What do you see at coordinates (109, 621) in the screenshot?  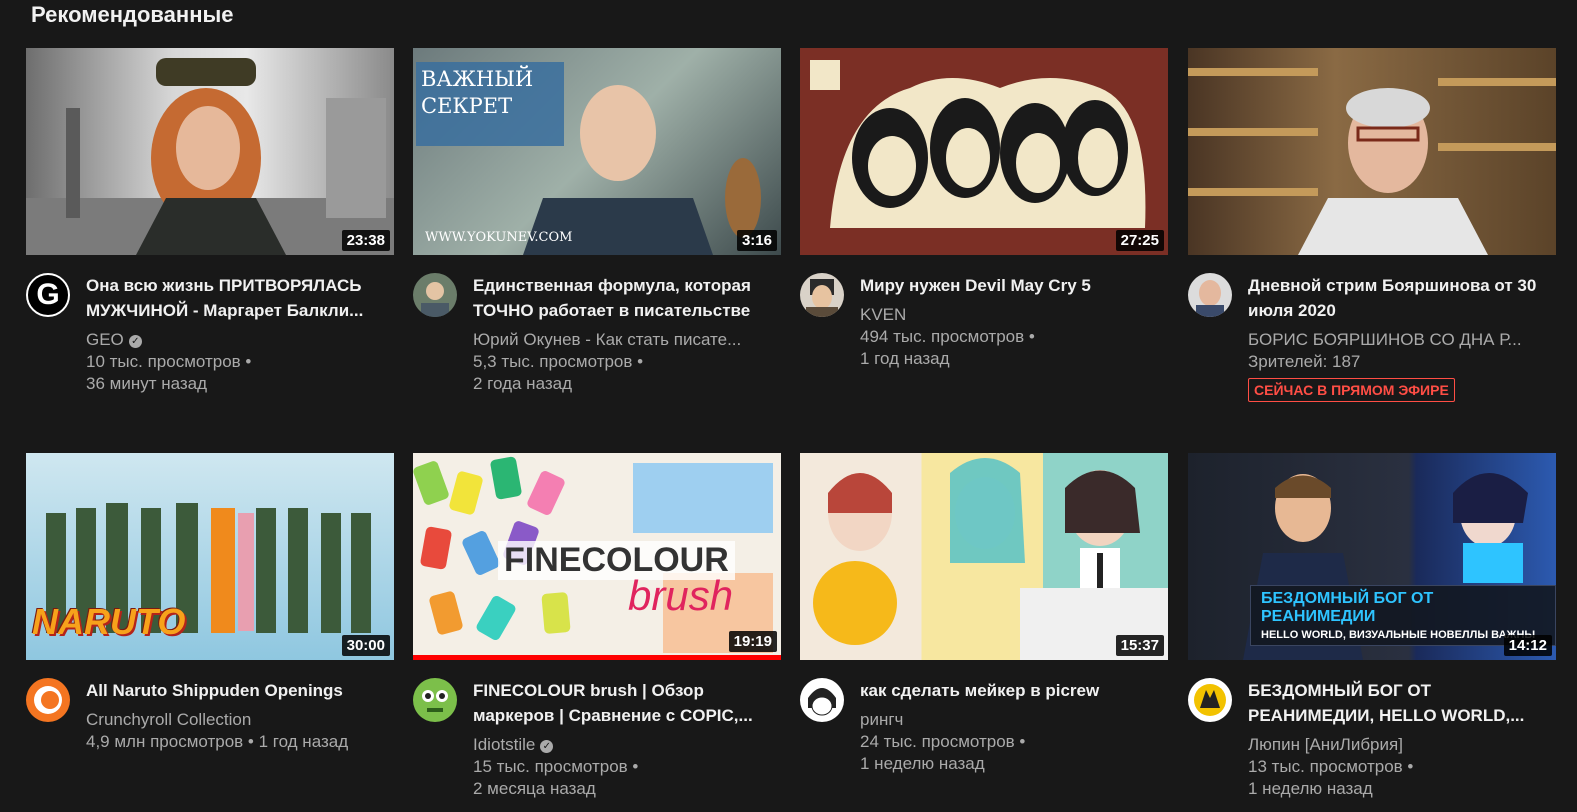 I see `naruto-logo: NARUTO` at bounding box center [109, 621].